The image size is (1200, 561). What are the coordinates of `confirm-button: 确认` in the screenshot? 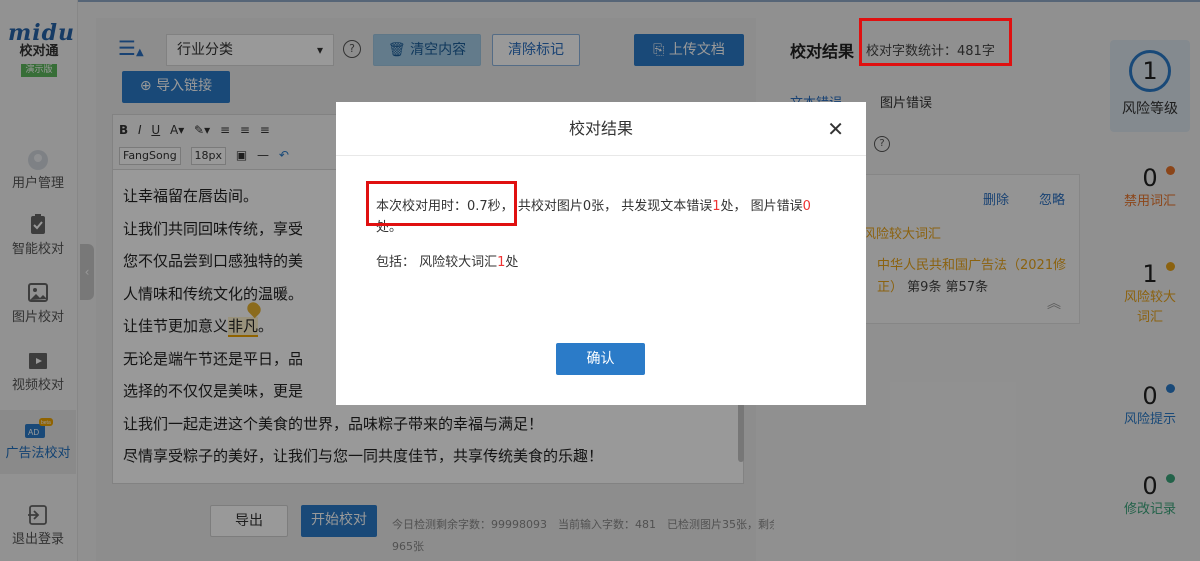 It's located at (600, 359).